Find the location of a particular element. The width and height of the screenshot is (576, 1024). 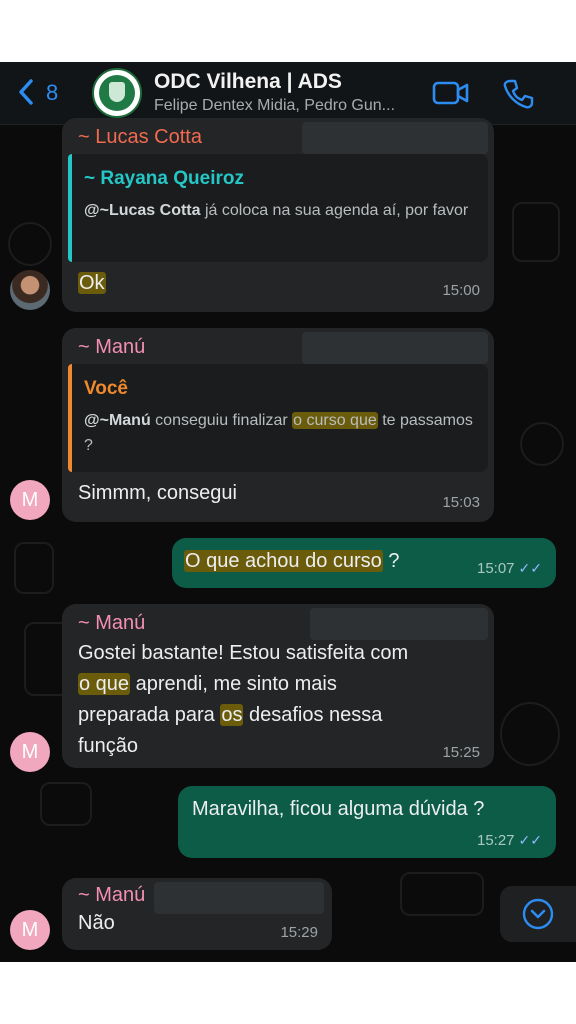

message-bubble-outgoing: O que achou do curso ? 15:07 ✓✓ is located at coordinates (364, 563).